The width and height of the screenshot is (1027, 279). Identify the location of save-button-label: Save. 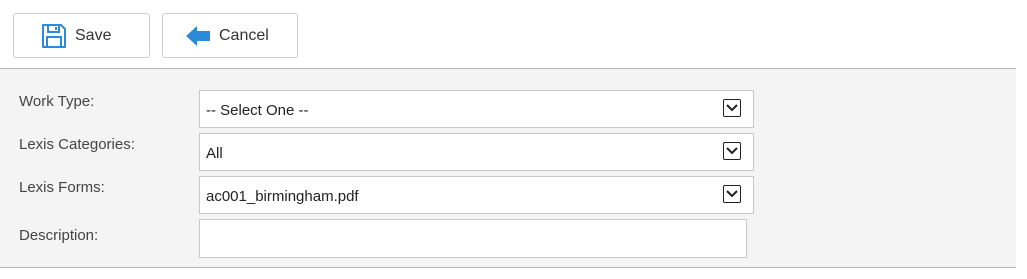
(93, 35).